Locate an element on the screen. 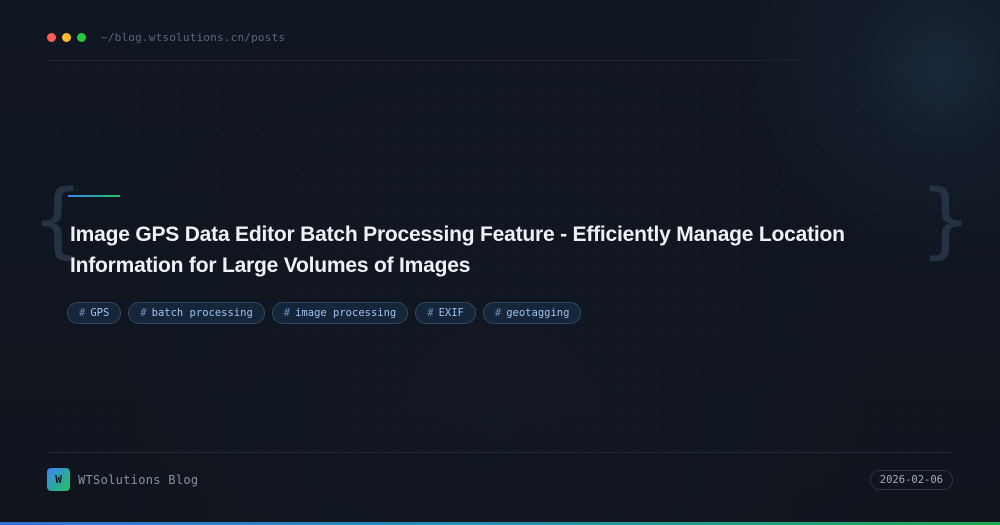 This screenshot has width=1000, height=525. tag-label: GPS is located at coordinates (100, 313).